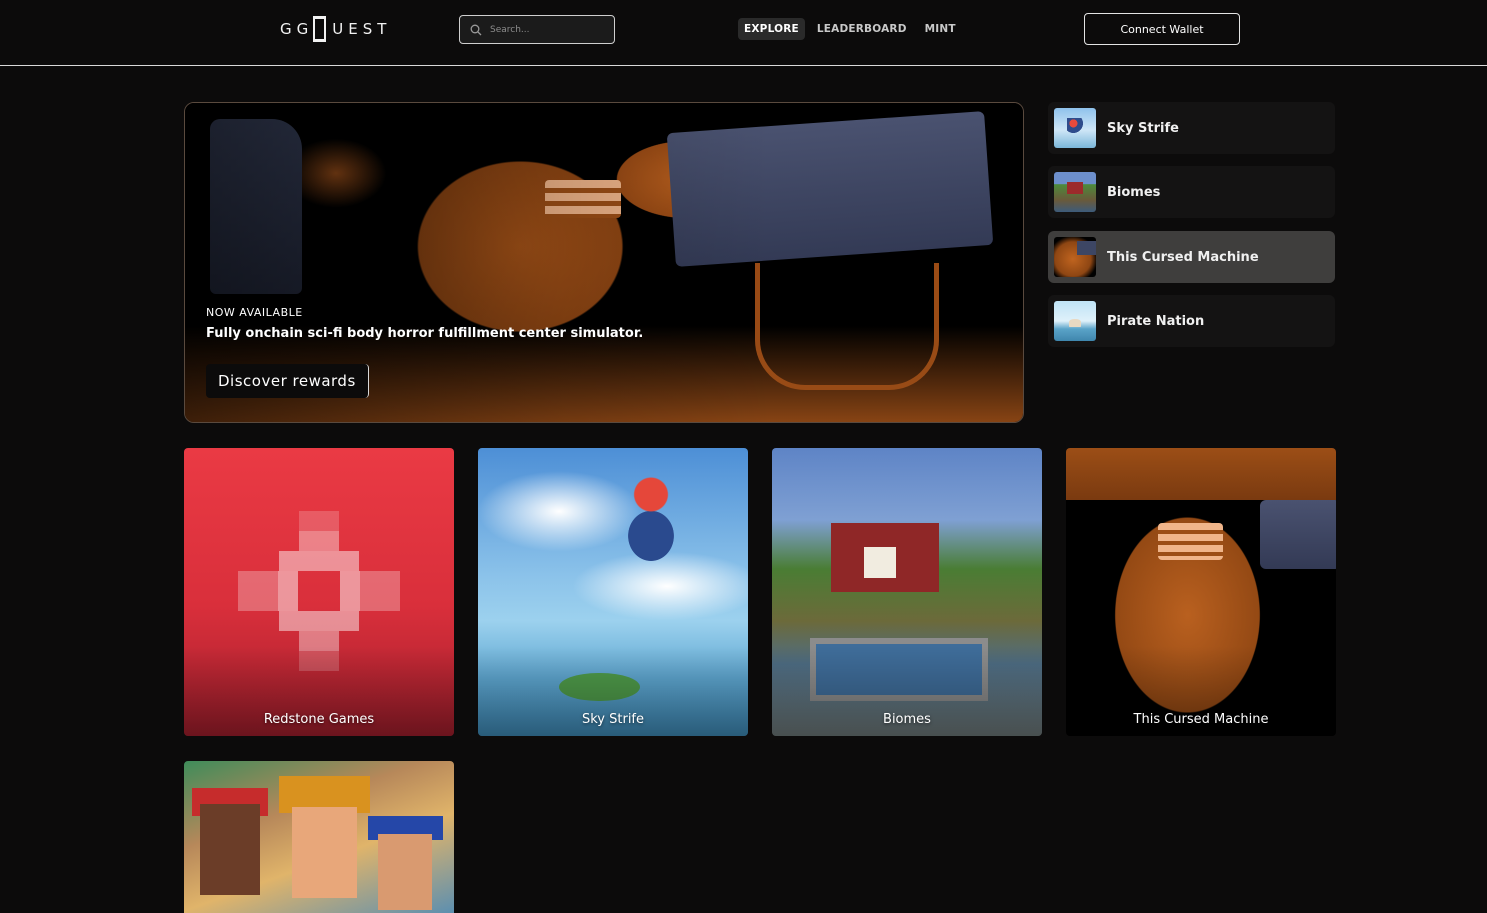 The width and height of the screenshot is (1487, 913). Describe the element at coordinates (545, 29) in the screenshot. I see `search-input` at that location.